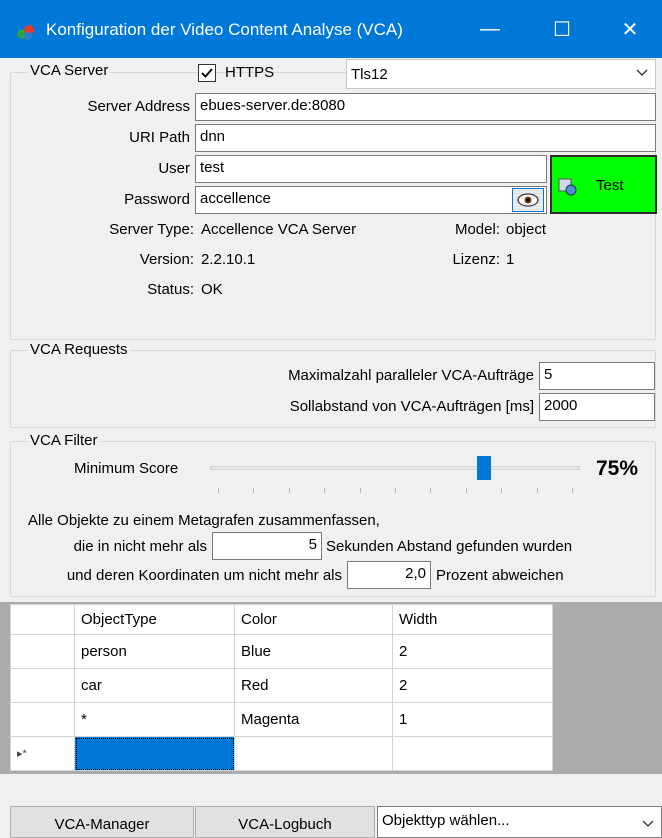 This screenshot has width=662, height=838. Describe the element at coordinates (157, 199) in the screenshot. I see `password-label: Password` at that location.